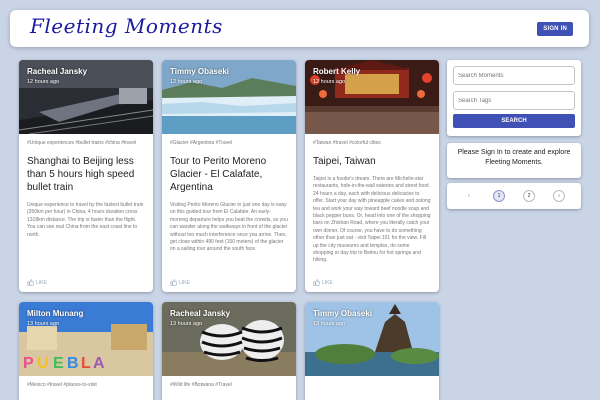 The height and width of the screenshot is (400, 600). Describe the element at coordinates (469, 196) in the screenshot. I see `chevron-left-icon: ‹` at that location.